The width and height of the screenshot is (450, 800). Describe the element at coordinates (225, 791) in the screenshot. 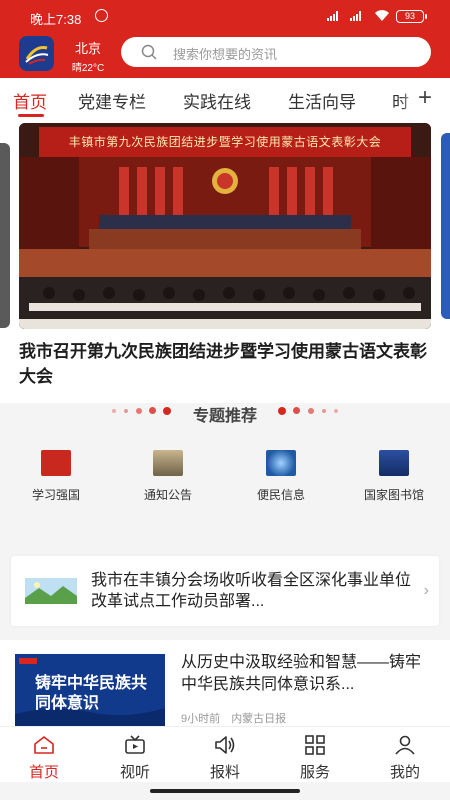

I see `gesture-bar` at that location.